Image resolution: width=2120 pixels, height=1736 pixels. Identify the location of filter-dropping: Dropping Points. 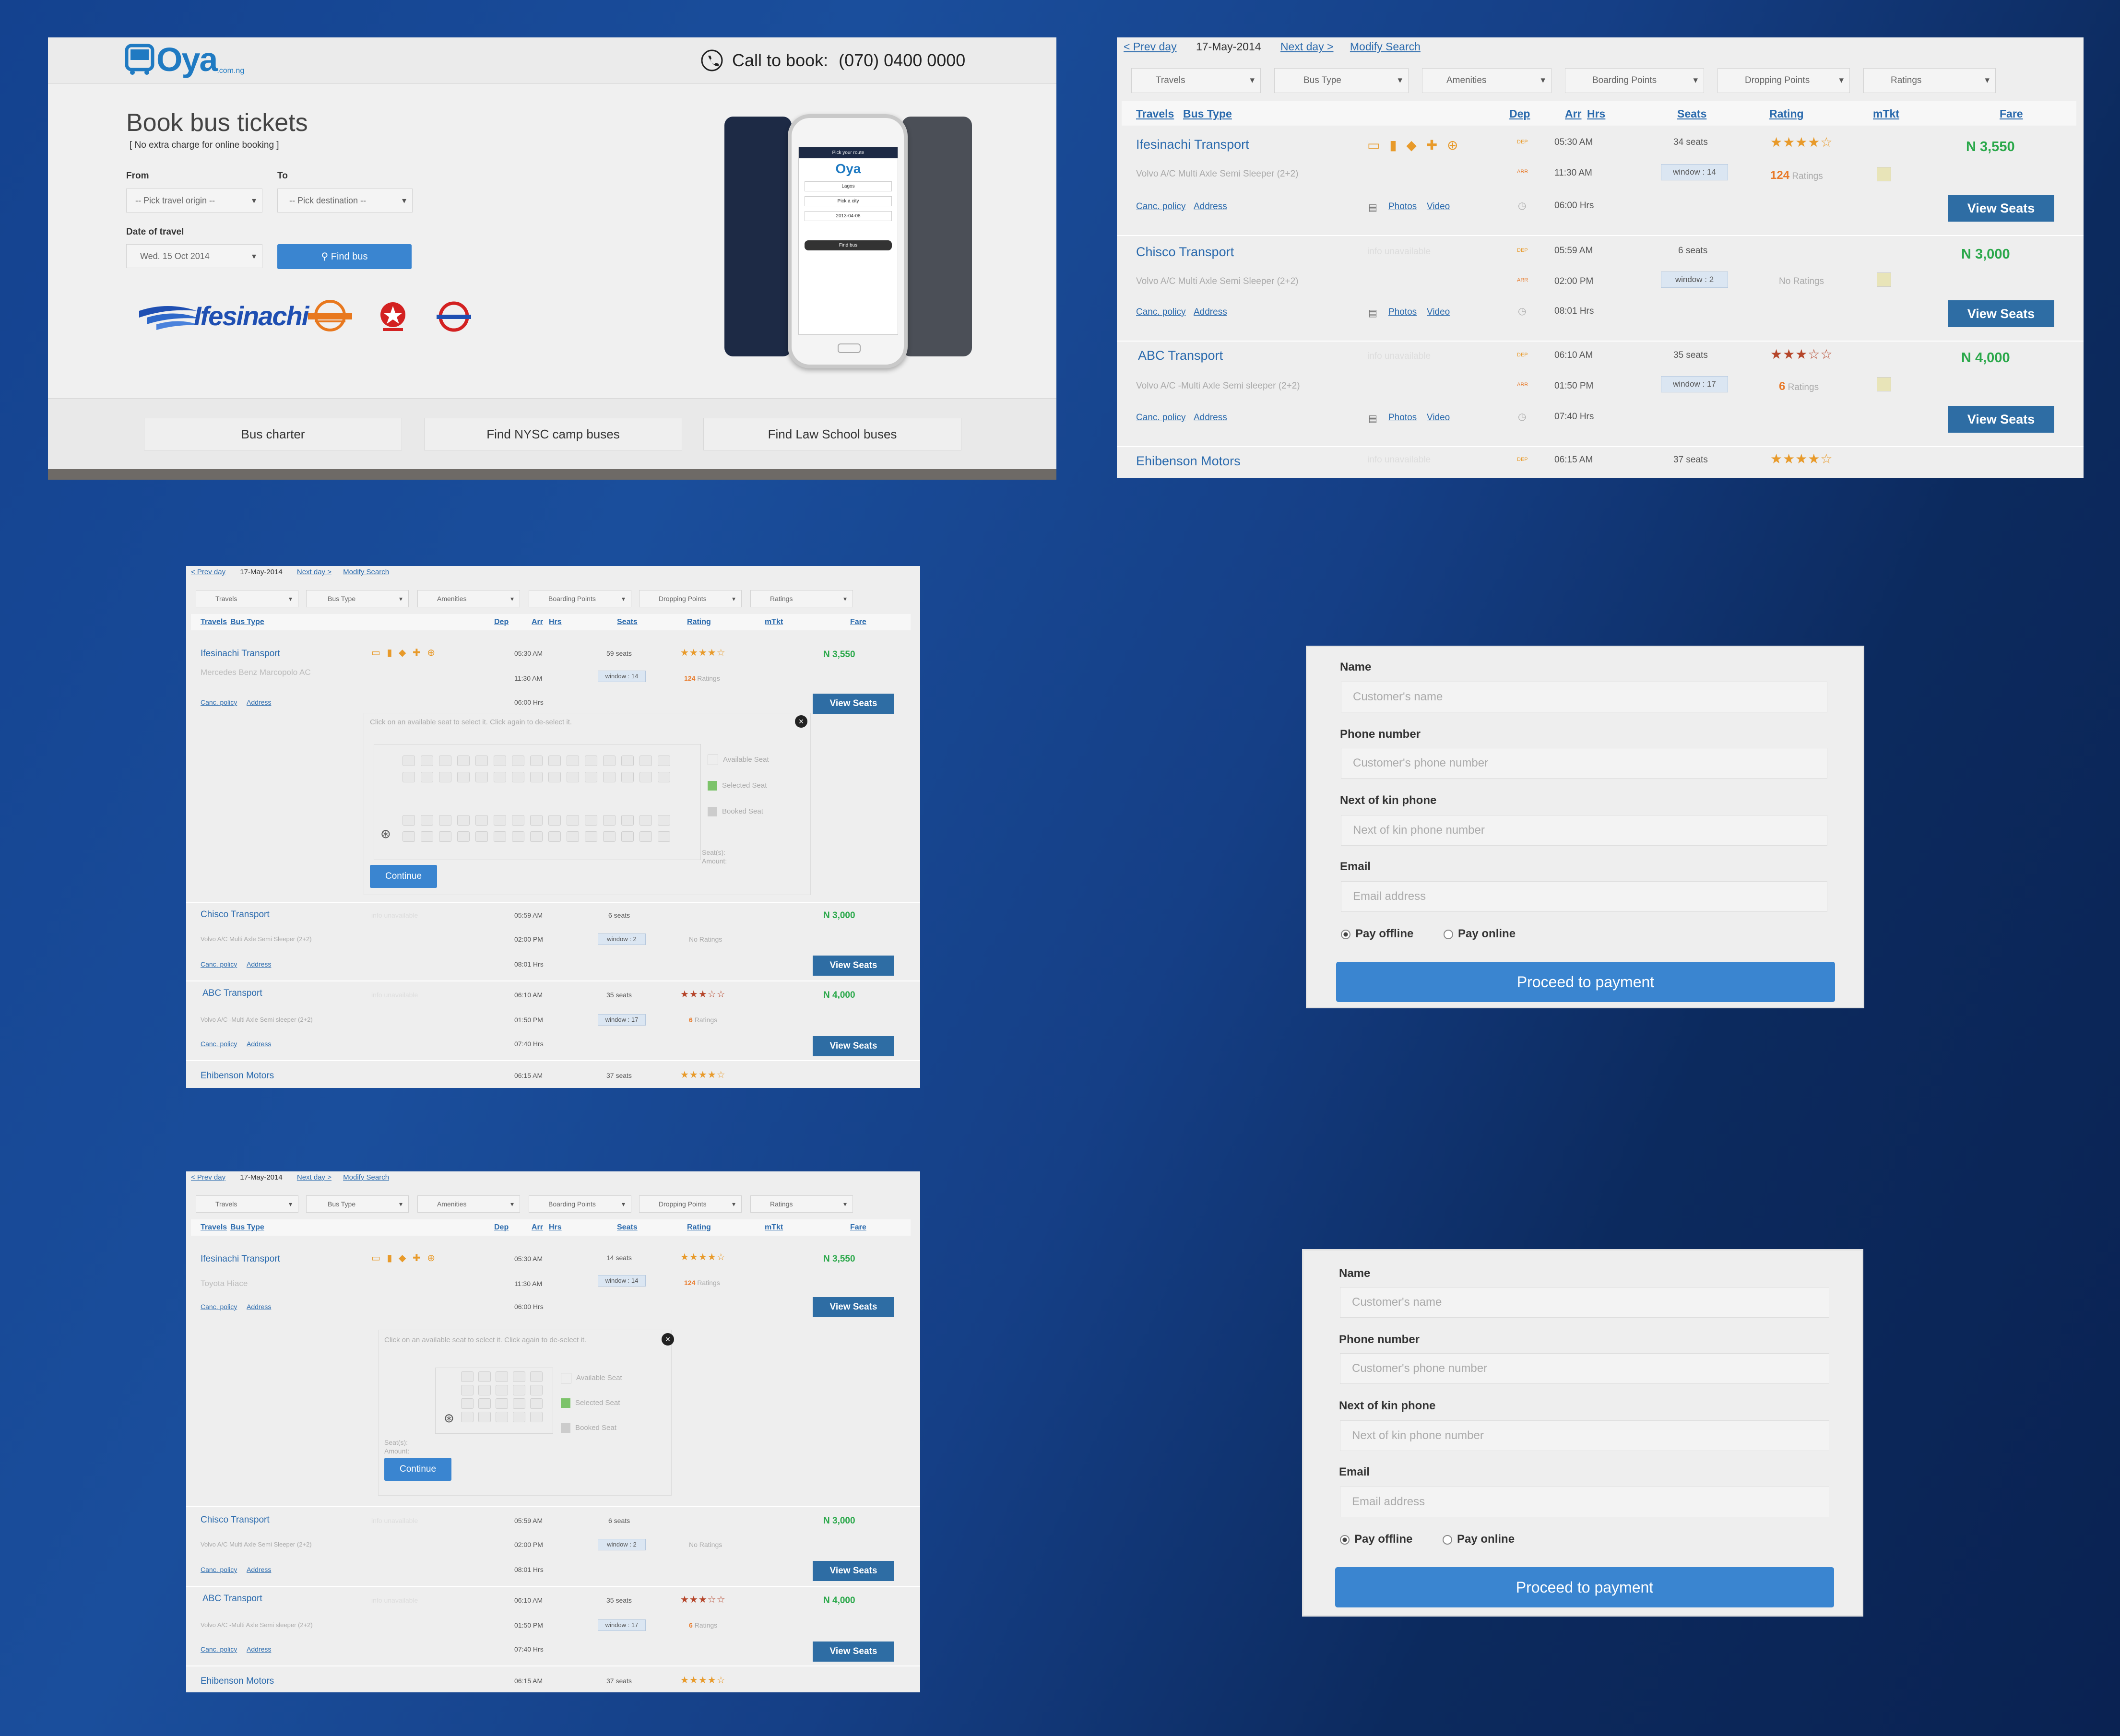
(690, 1204).